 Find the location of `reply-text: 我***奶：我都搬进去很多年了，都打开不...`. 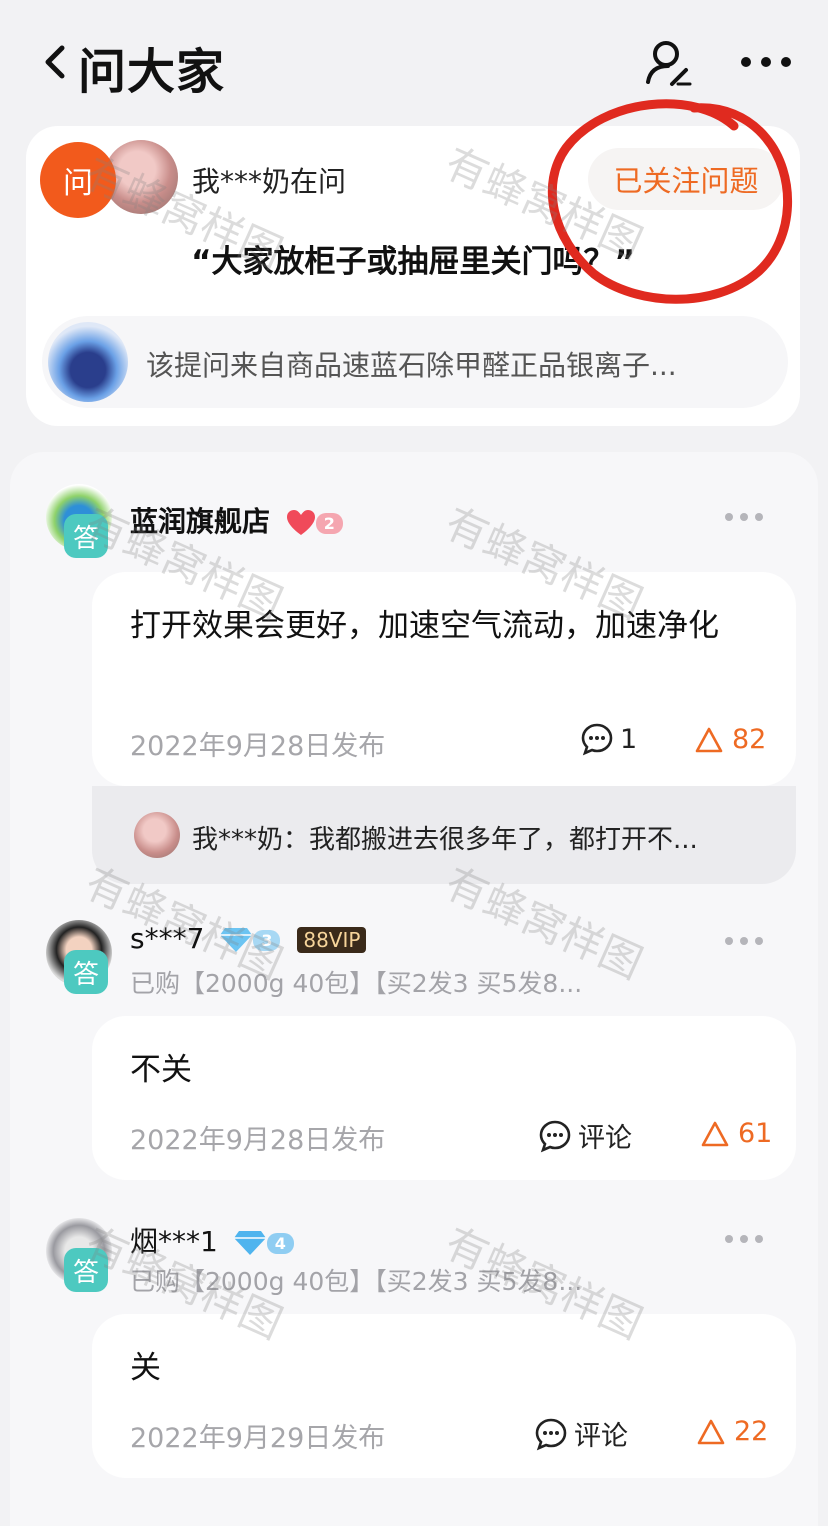

reply-text: 我***奶：我都搬进去很多年了，都打开不... is located at coordinates (445, 840).